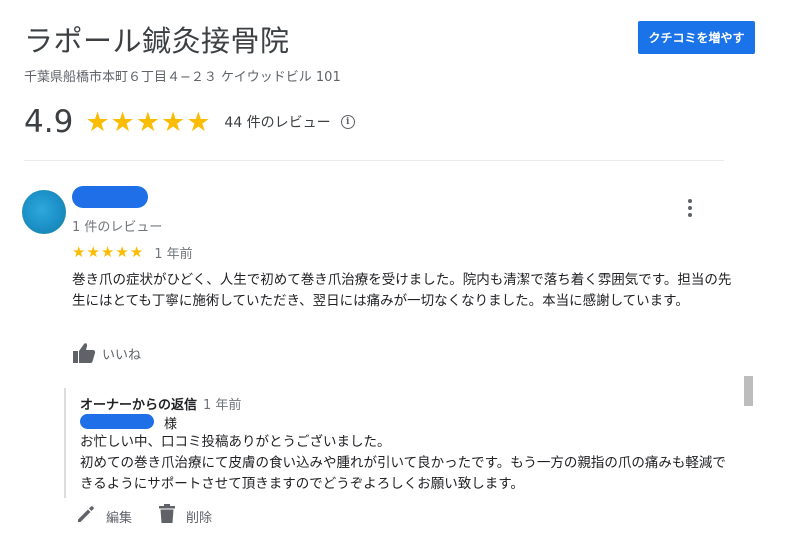  I want to click on reply-actions: 編集 削除, so click(157, 516).